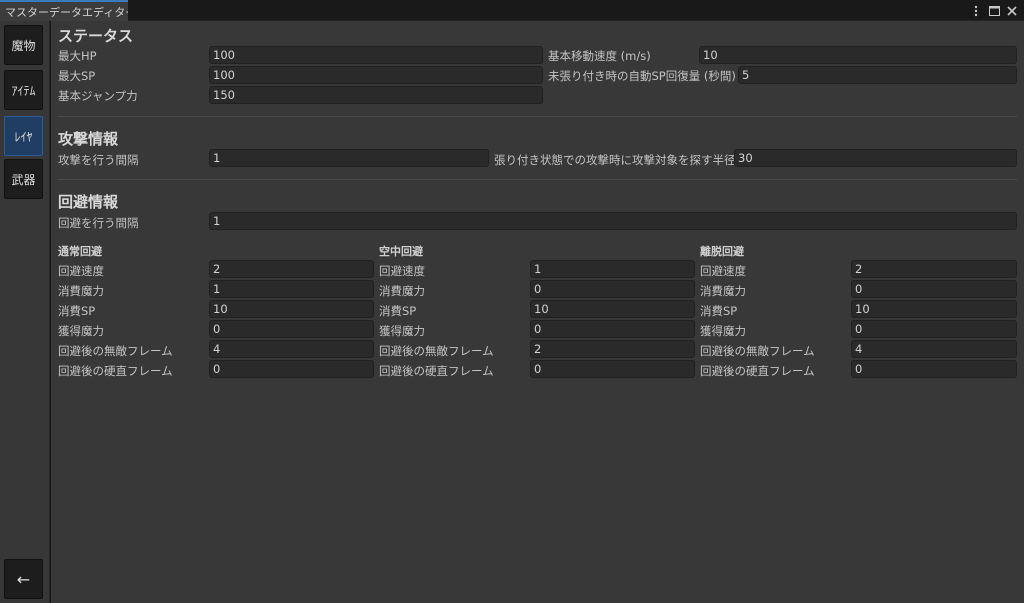 This screenshot has height=603, width=1024. Describe the element at coordinates (376, 75) in the screenshot. I see `max-sp-field: 100` at that location.